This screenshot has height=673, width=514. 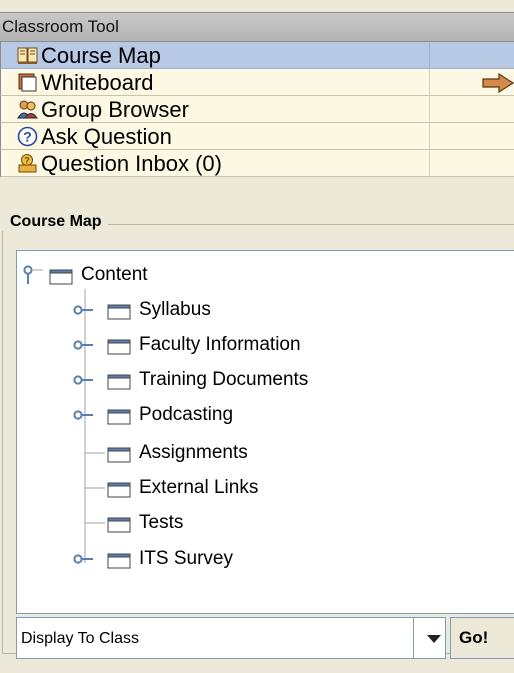 I want to click on whiteboard-icon, so click(x=27, y=82).